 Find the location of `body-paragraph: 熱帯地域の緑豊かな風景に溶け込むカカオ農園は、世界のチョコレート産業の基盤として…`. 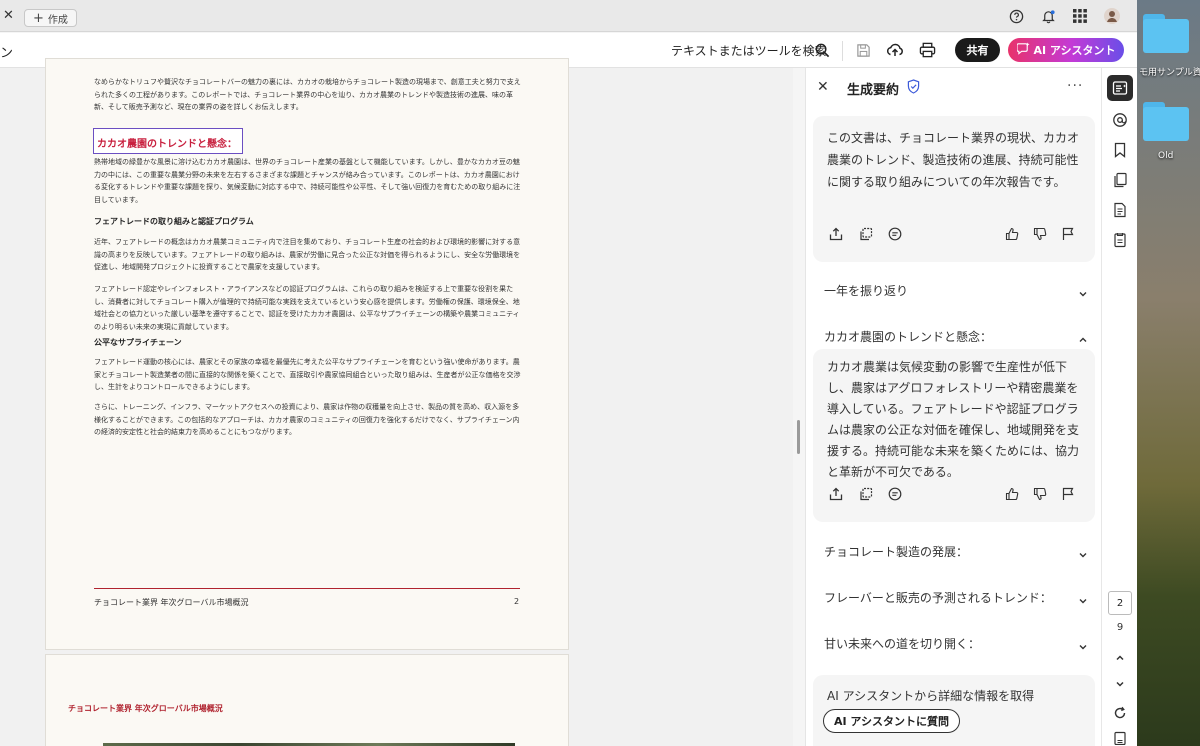

body-paragraph: 熱帯地域の緑豊かな風景に溶け込むカカオ農園は、世界のチョコレート産業の基盤として… is located at coordinates (307, 181).